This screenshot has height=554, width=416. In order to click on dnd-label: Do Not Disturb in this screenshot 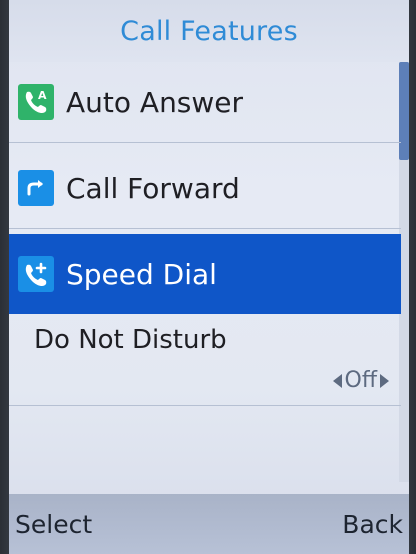, I will do `click(130, 340)`.